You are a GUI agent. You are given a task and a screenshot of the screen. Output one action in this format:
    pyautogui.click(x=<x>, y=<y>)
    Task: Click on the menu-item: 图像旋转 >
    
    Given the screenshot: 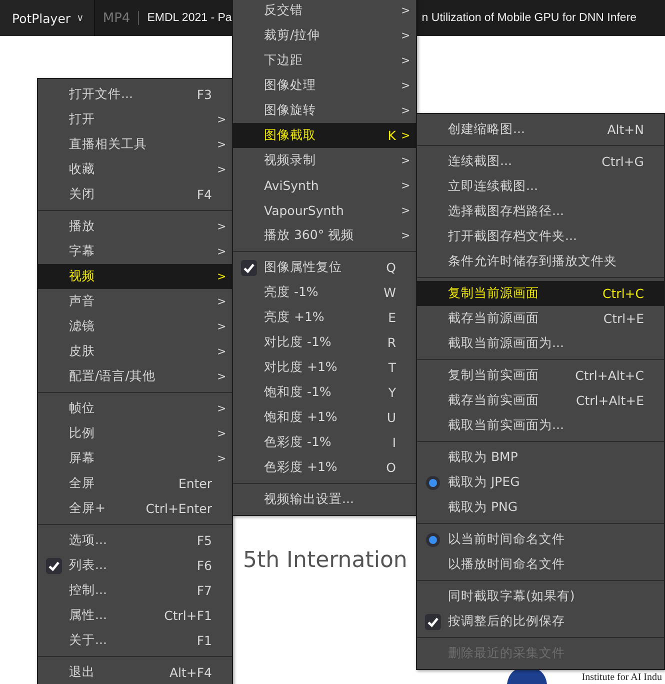 What is the action you would take?
    pyautogui.click(x=324, y=110)
    